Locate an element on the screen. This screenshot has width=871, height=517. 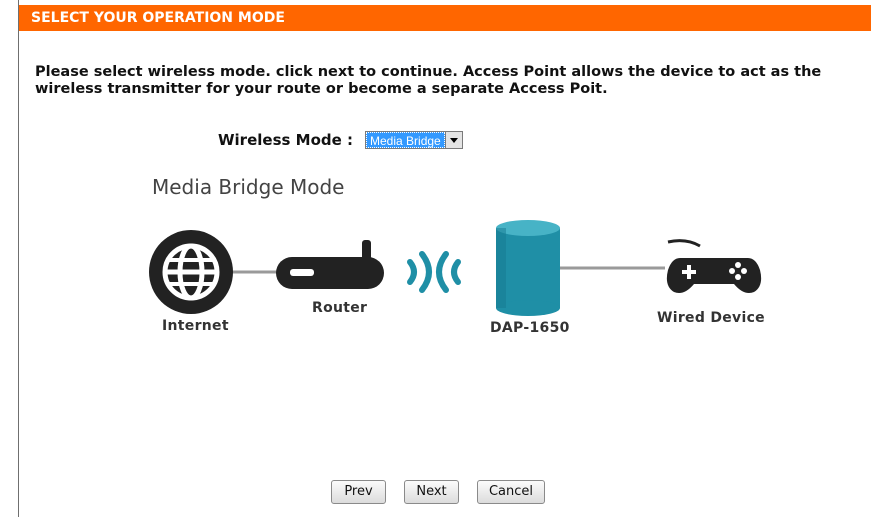
mode-diagram is located at coordinates (455, 268).